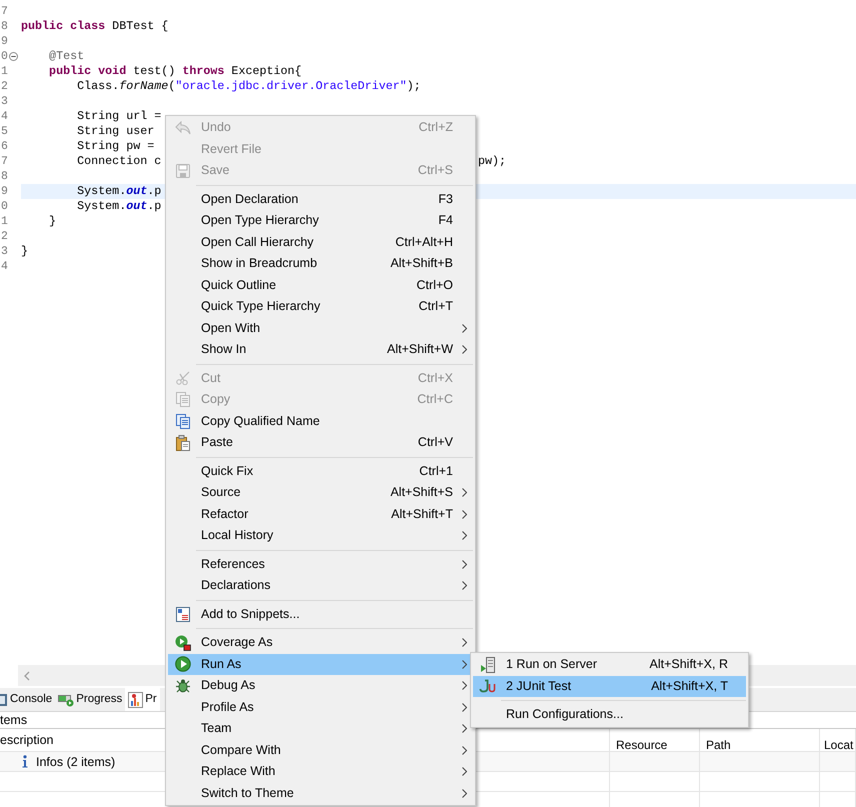  Describe the element at coordinates (4, 146) in the screenshot. I see `line-number: 6` at that location.